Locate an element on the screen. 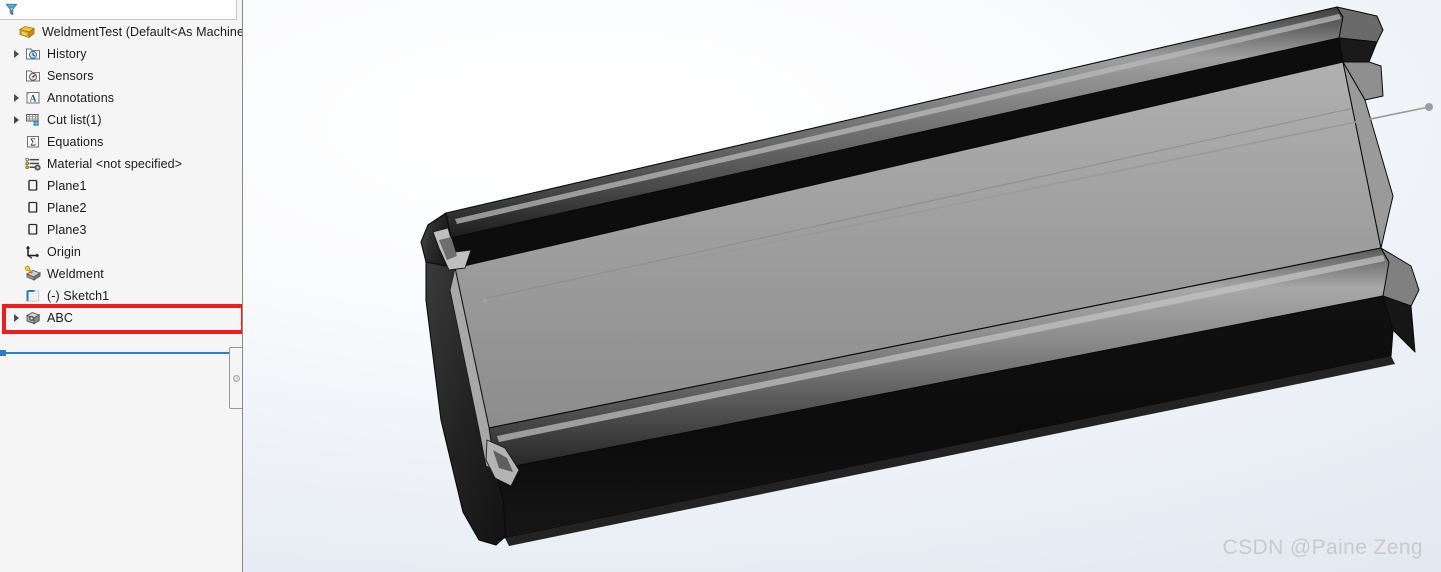 This screenshot has width=1441, height=572. feature-tree-filter-input is located at coordinates (109, 9).